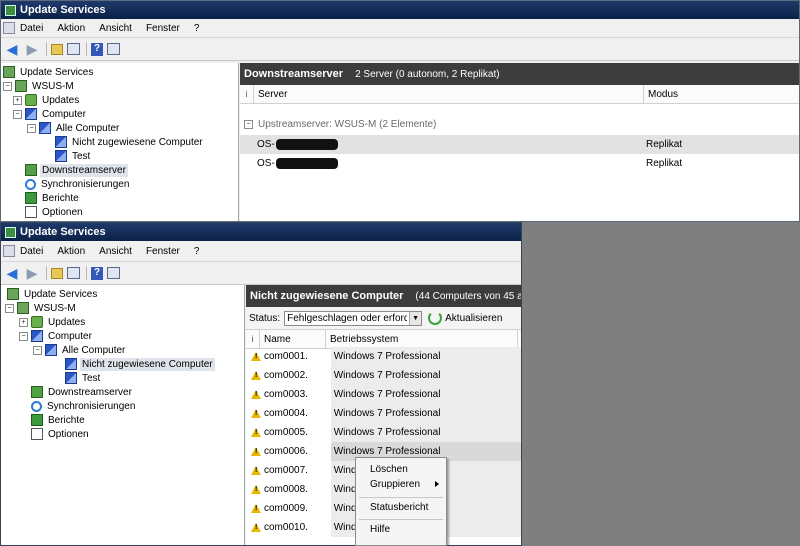  What do you see at coordinates (425, 413) in the screenshot?
I see `os-cell: Windows 7 Professional` at bounding box center [425, 413].